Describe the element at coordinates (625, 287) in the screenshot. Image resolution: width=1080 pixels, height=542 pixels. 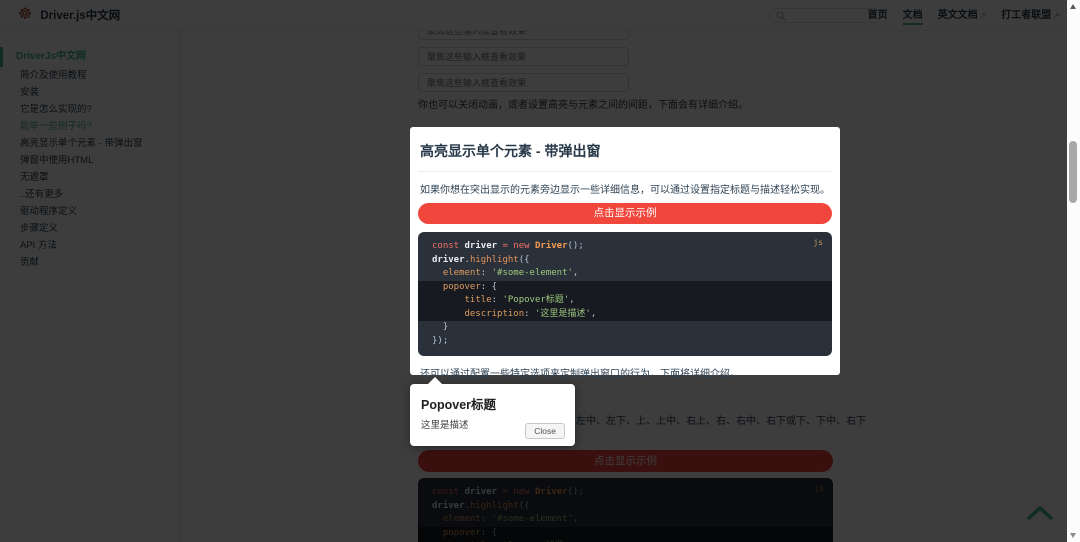
I see `code-line: popover: {` at that location.